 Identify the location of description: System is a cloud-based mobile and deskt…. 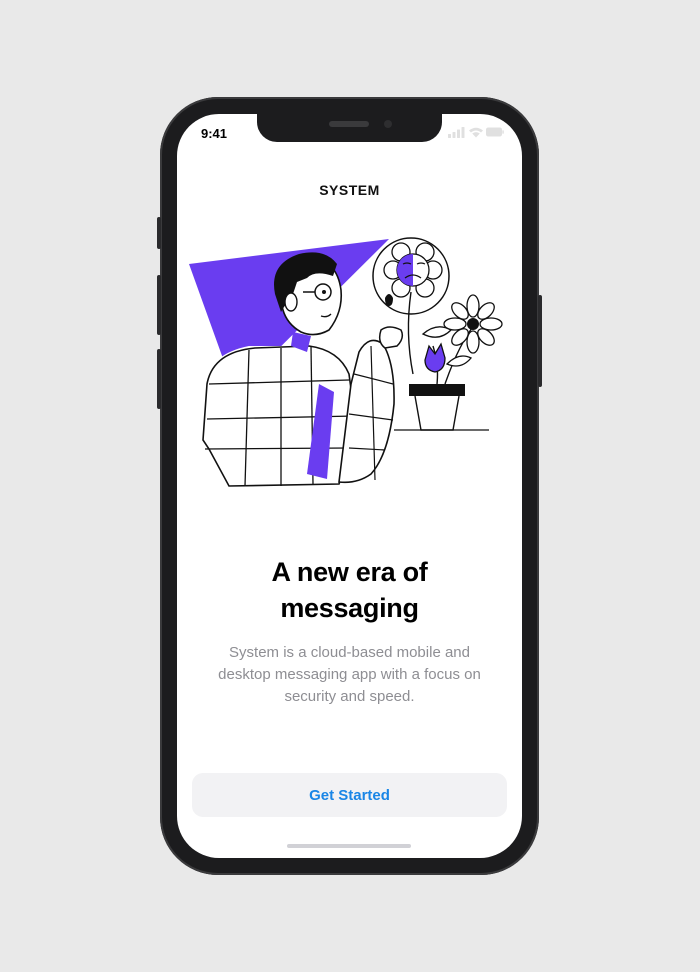
(349, 675).